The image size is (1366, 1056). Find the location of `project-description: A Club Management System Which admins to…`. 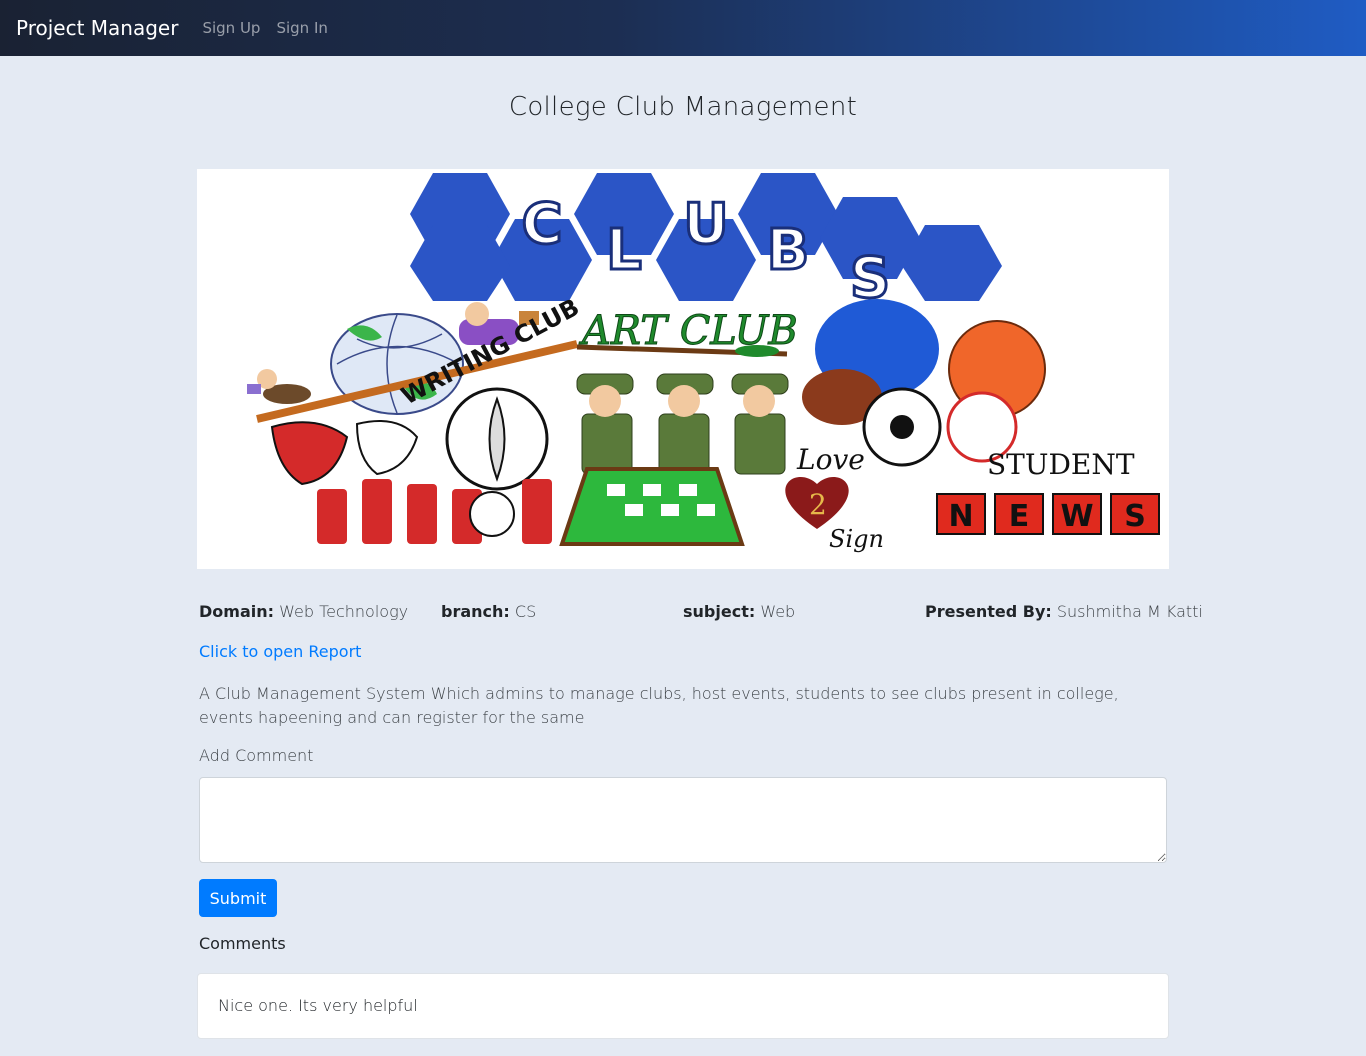

project-description: A Club Management System Which admins to… is located at coordinates (659, 705).